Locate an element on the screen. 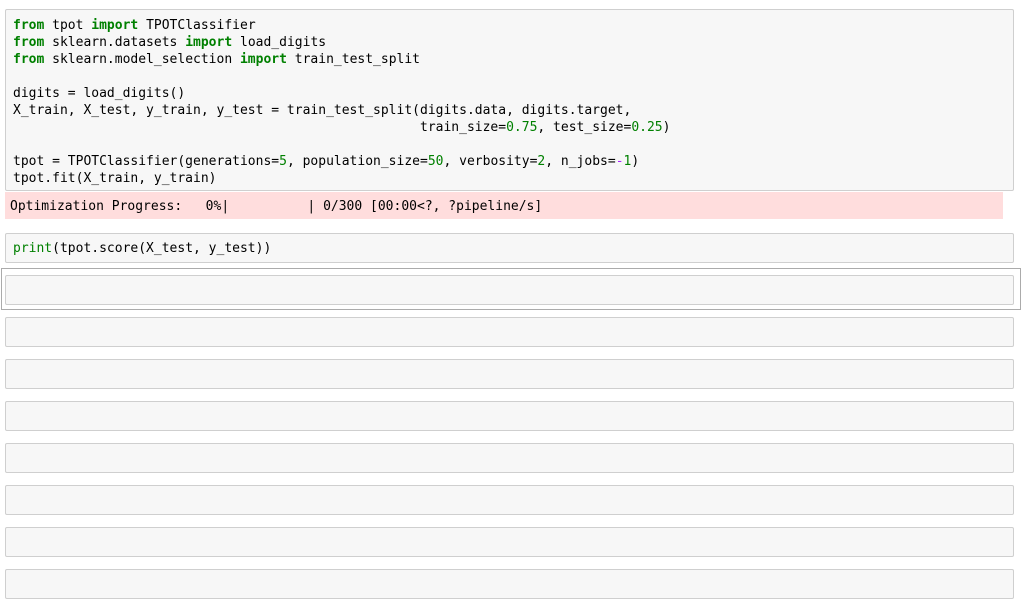 The height and width of the screenshot is (602, 1023). code-line: train_size=0.75, test_size=0.25) is located at coordinates (341, 127).